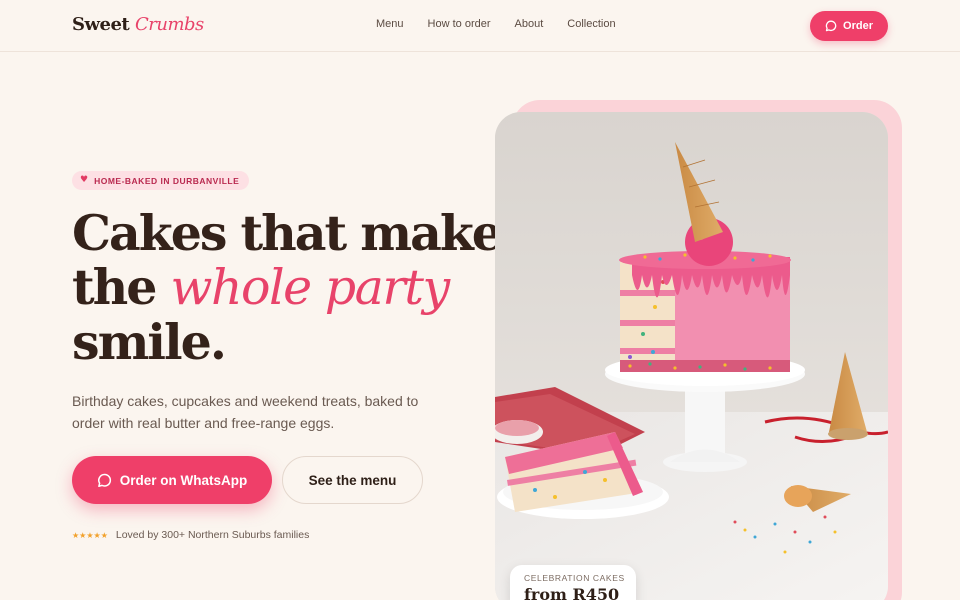  I want to click on nav-item-menu: Menu, so click(390, 24).